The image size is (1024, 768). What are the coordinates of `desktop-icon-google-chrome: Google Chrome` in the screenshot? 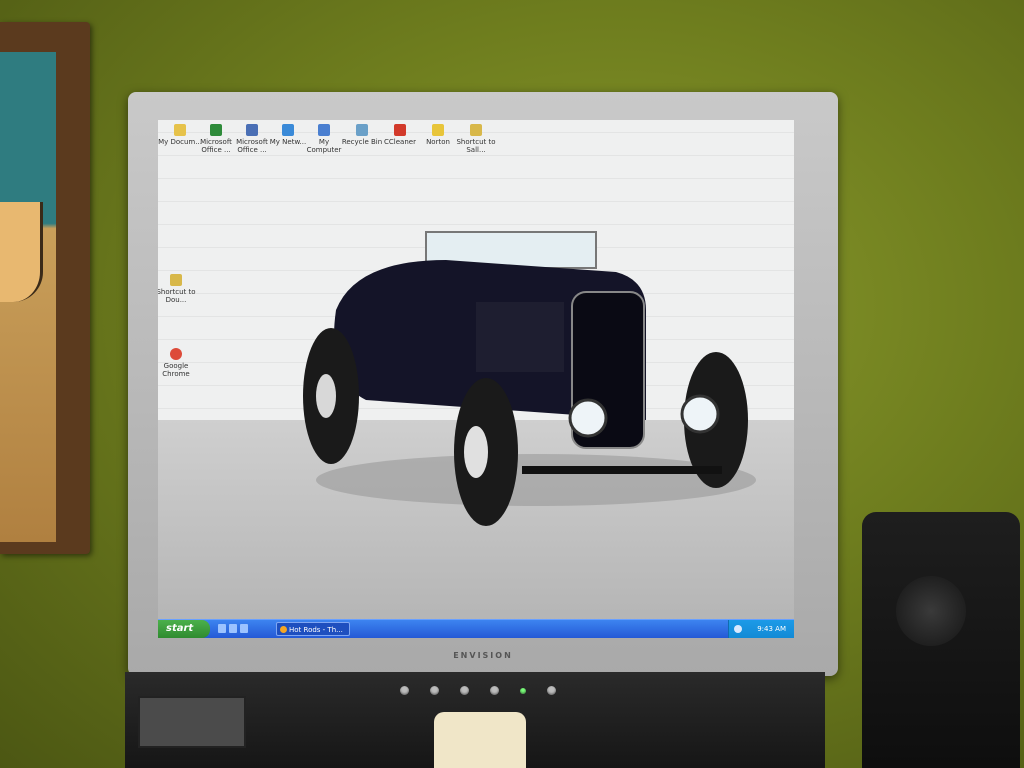 It's located at (178, 363).